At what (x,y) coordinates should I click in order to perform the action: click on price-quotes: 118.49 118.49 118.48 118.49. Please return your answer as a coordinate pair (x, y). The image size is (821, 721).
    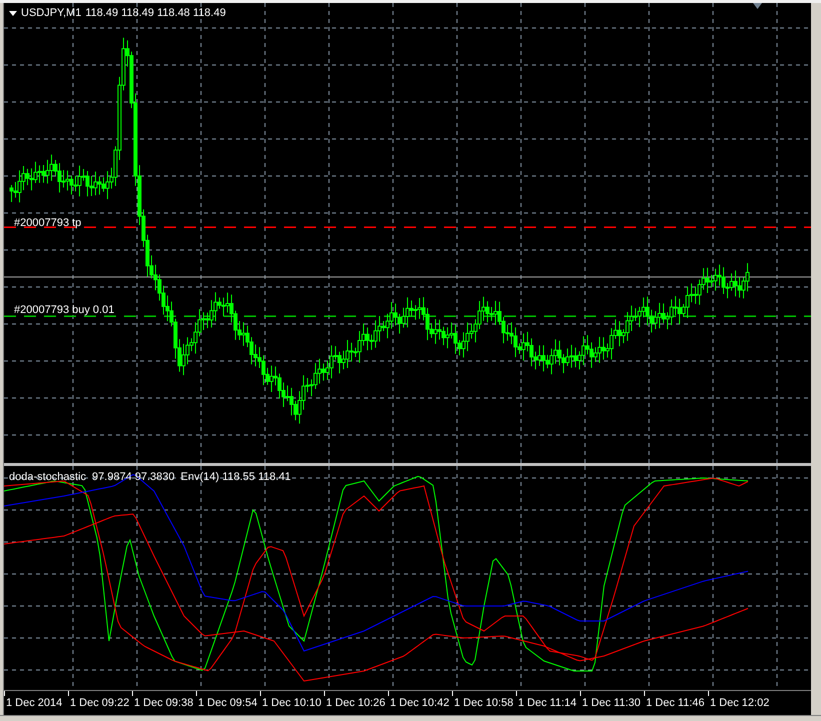
    Looking at the image, I should click on (155, 13).